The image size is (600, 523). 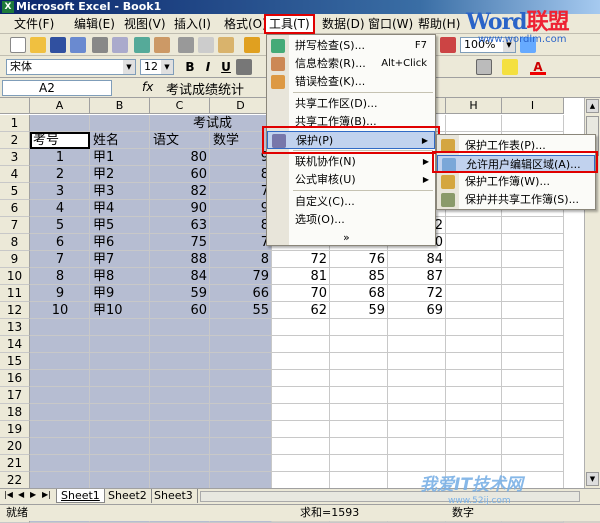 What do you see at coordinates (252, 45) in the screenshot?
I see `format-painter-icon` at bounding box center [252, 45].